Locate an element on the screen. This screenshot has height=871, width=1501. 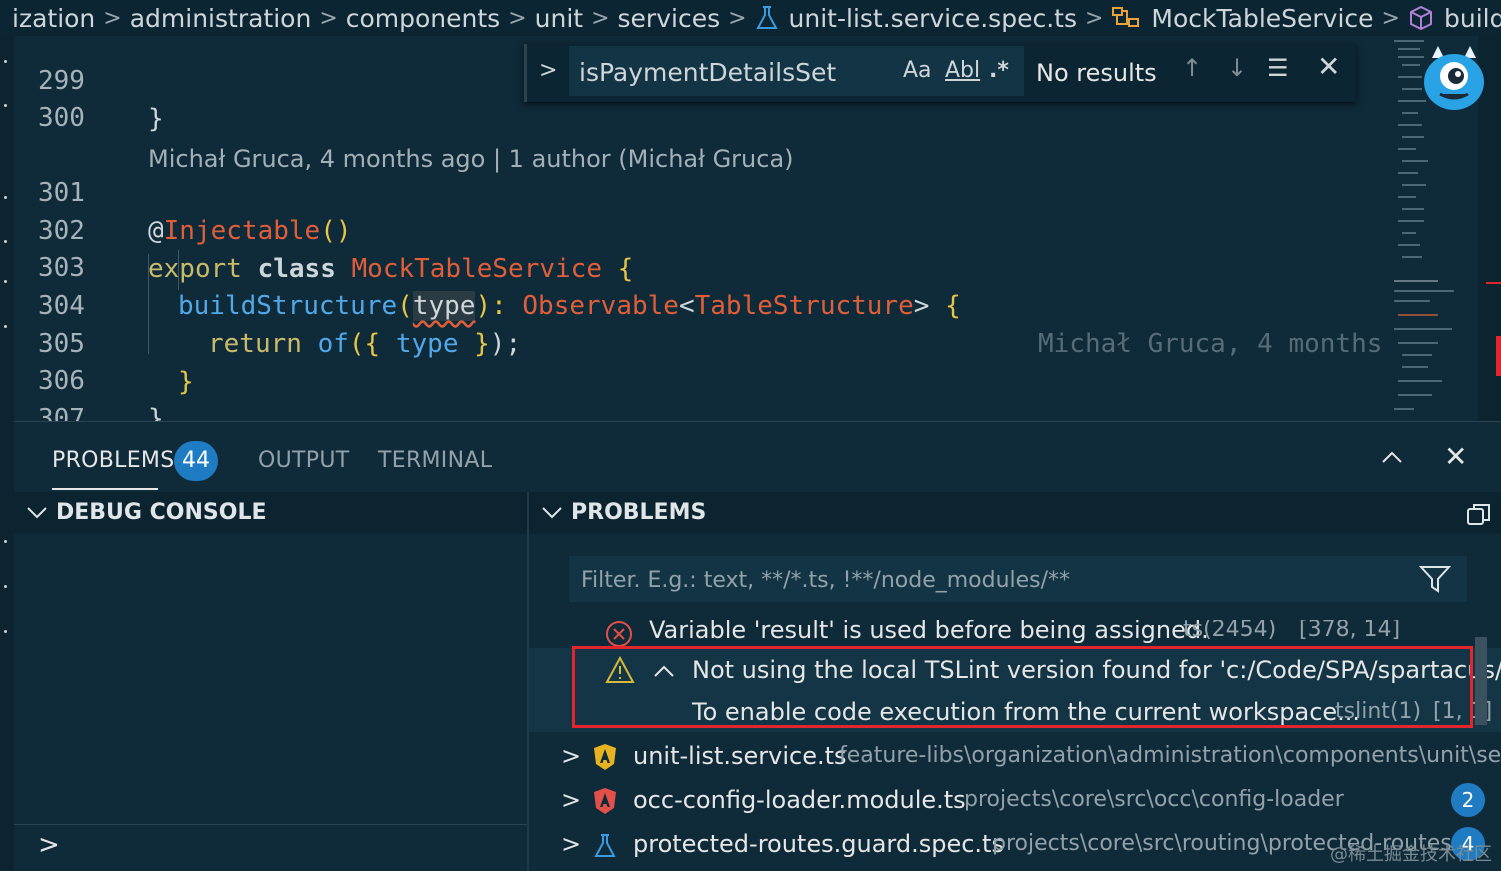
tab-terminal: TERMINAL is located at coordinates (435, 460).